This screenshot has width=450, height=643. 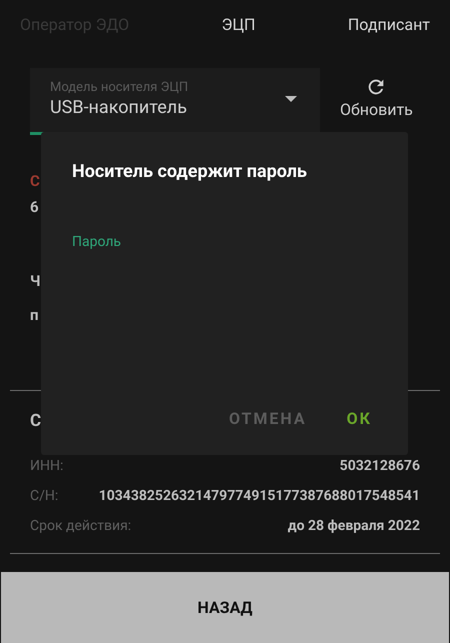 I want to click on caret-icon, so click(x=291, y=99).